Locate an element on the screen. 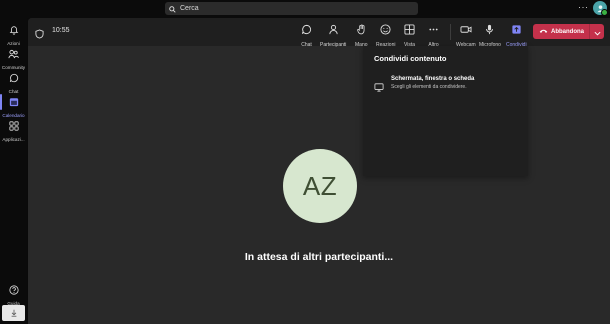 The height and width of the screenshot is (324, 610). rail-item-help: Guida is located at coordinates (13, 294).